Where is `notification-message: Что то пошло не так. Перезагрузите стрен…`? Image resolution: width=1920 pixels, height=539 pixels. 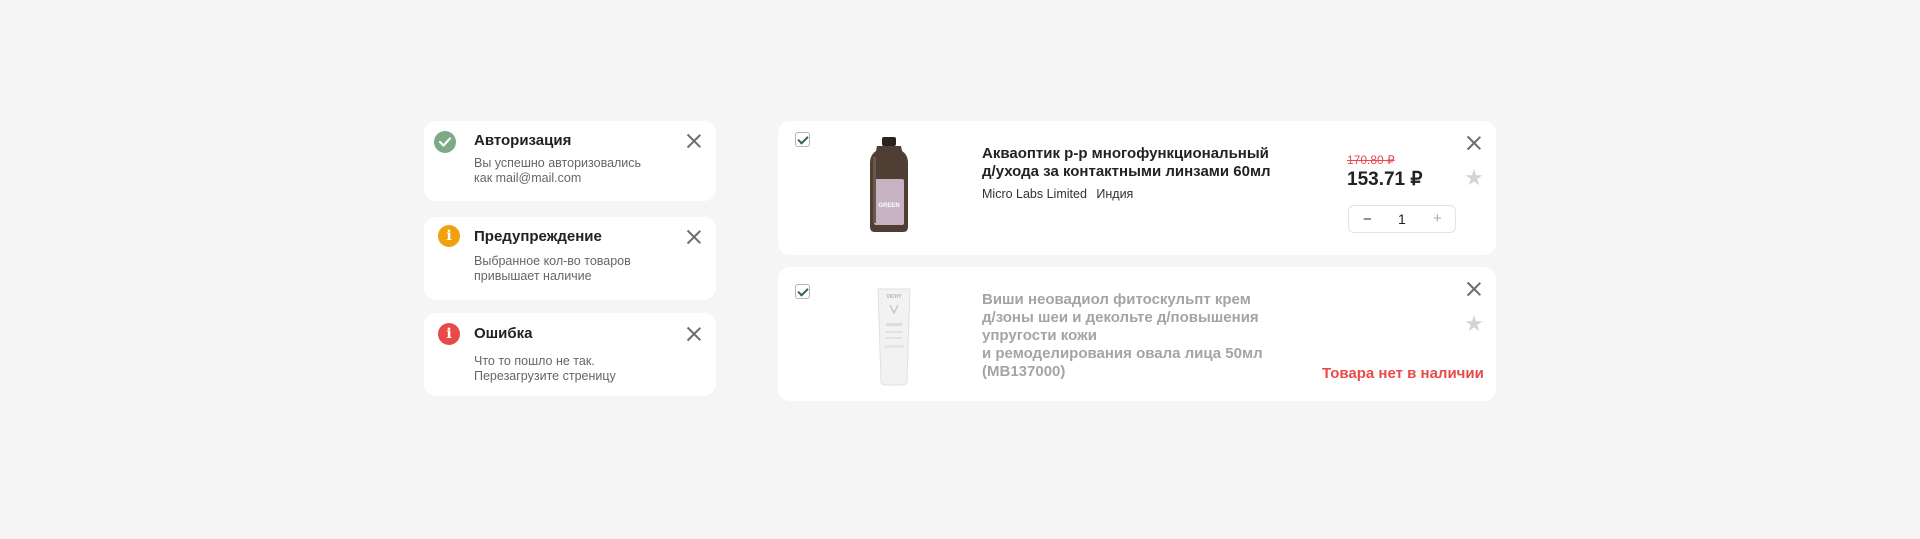 notification-message: Что то пошло не так. Перезагрузите стрен… is located at coordinates (574, 369).